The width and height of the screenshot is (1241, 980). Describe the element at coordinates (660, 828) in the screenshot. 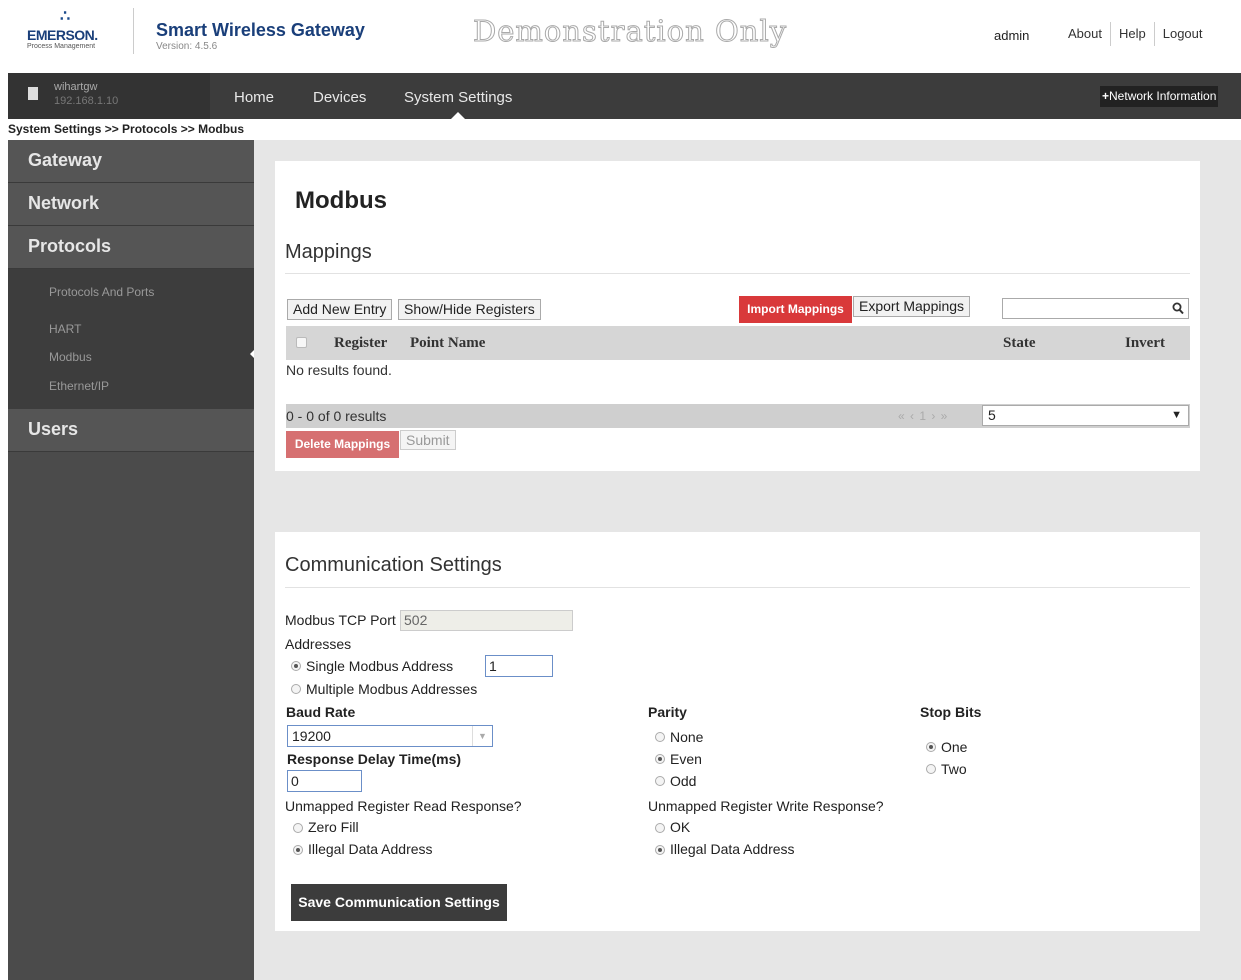

I see `write-ok-radio` at that location.